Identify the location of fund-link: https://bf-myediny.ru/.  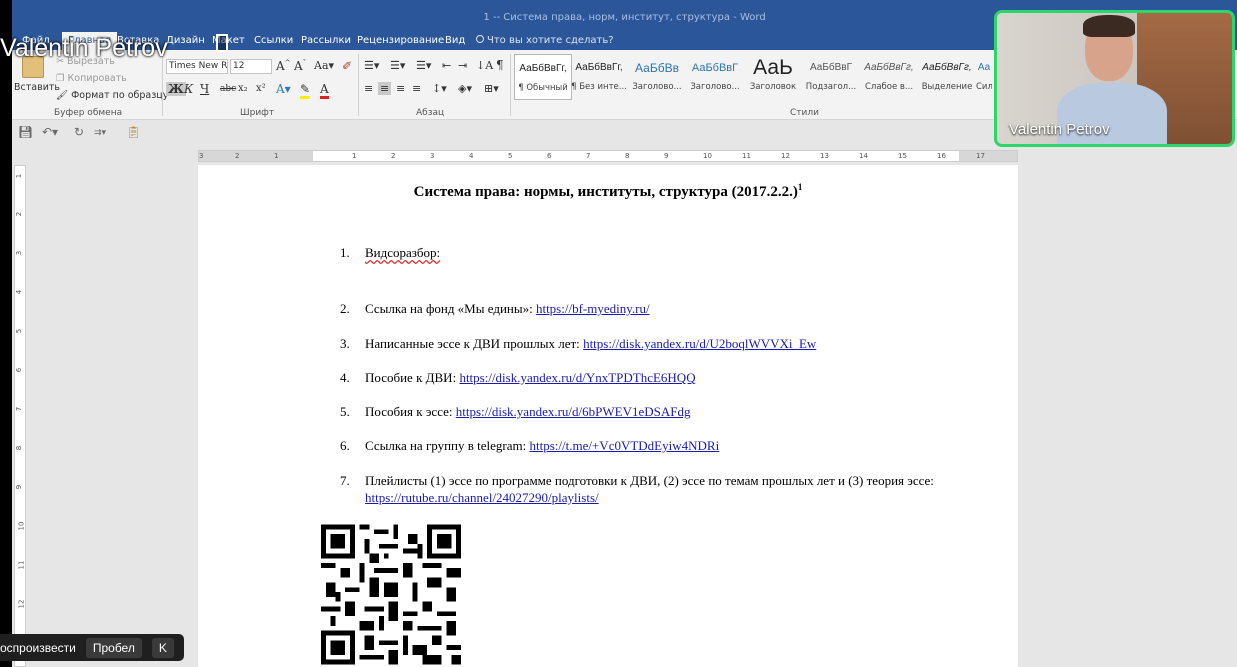
(593, 308).